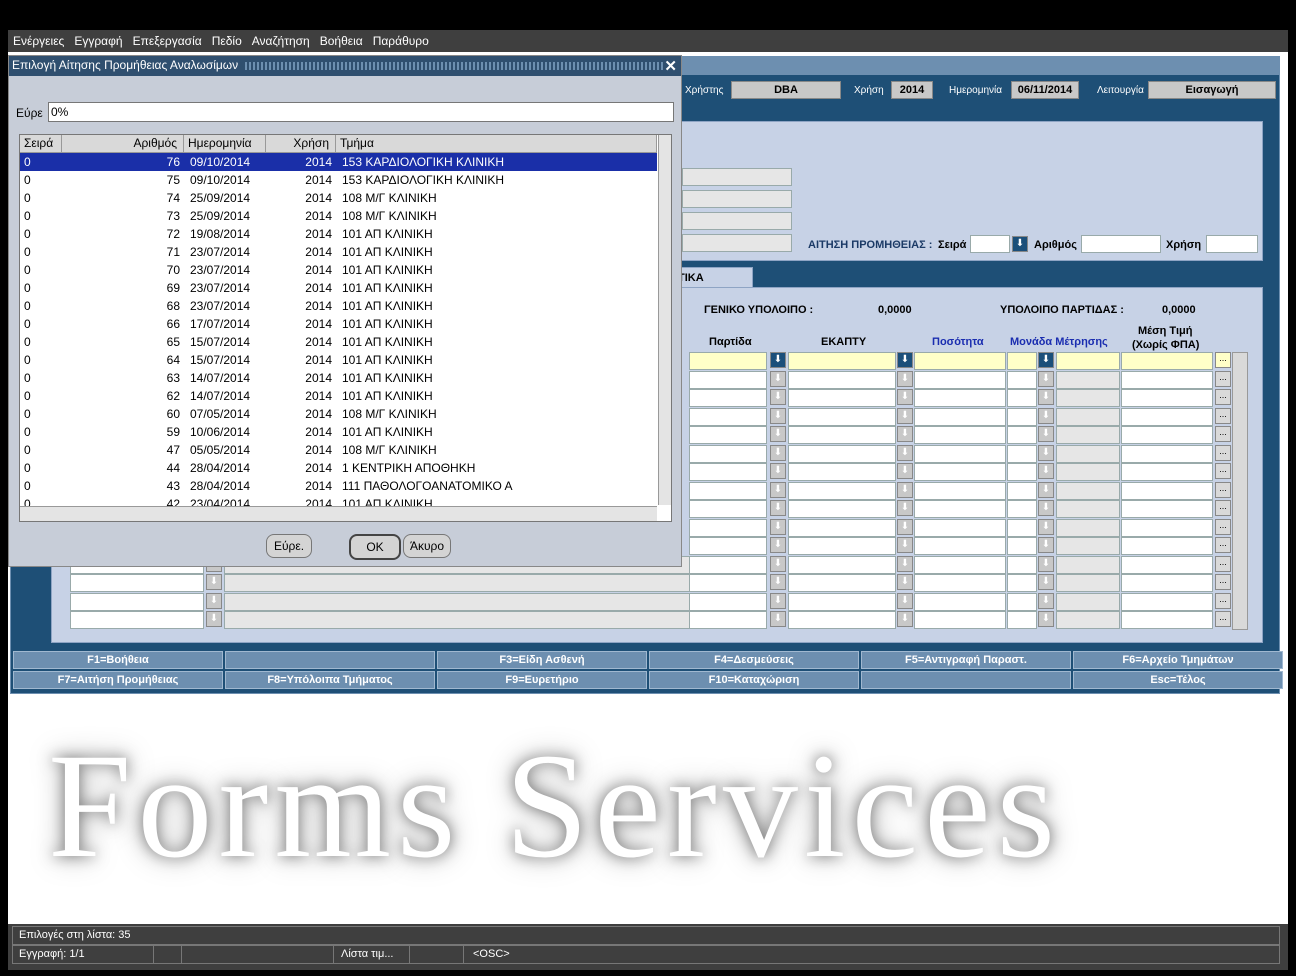 The image size is (1296, 976). I want to click on list-row: 0 47 05/05/2014 2014 108 Μ/Γ ΚΛΙΝΙΚΗ, so click(338, 450).